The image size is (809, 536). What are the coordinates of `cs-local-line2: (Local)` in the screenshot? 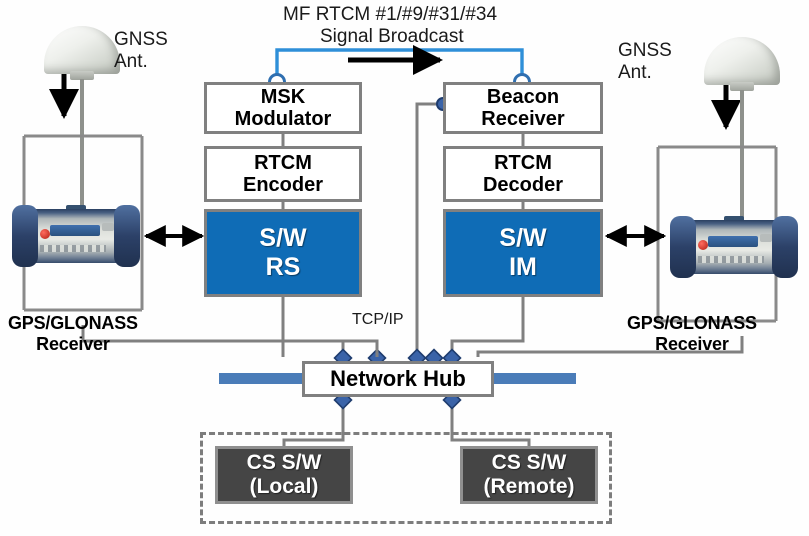 It's located at (284, 486).